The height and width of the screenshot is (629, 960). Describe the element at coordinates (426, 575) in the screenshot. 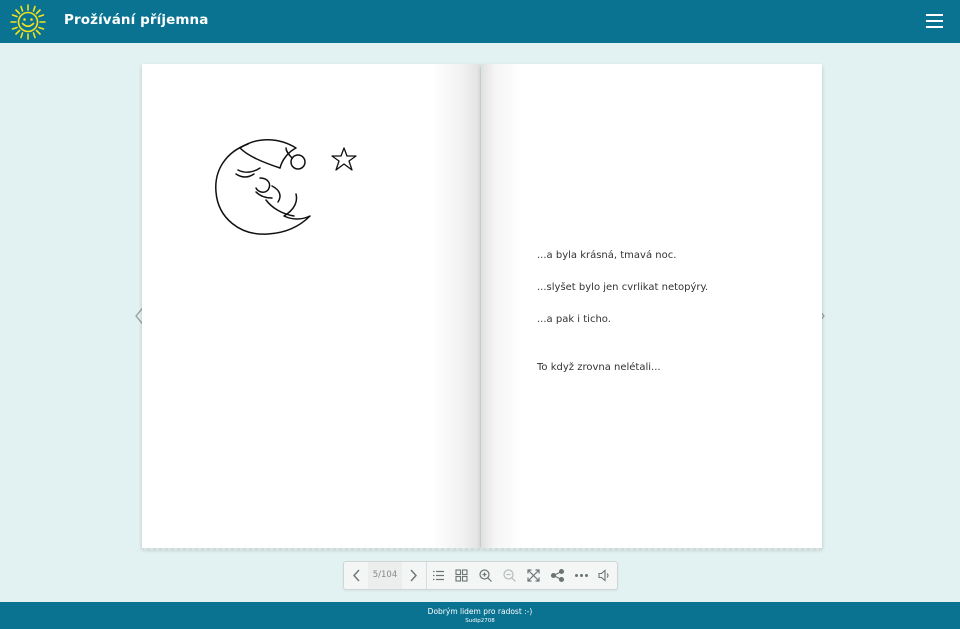

I see `toolbar-divider` at that location.